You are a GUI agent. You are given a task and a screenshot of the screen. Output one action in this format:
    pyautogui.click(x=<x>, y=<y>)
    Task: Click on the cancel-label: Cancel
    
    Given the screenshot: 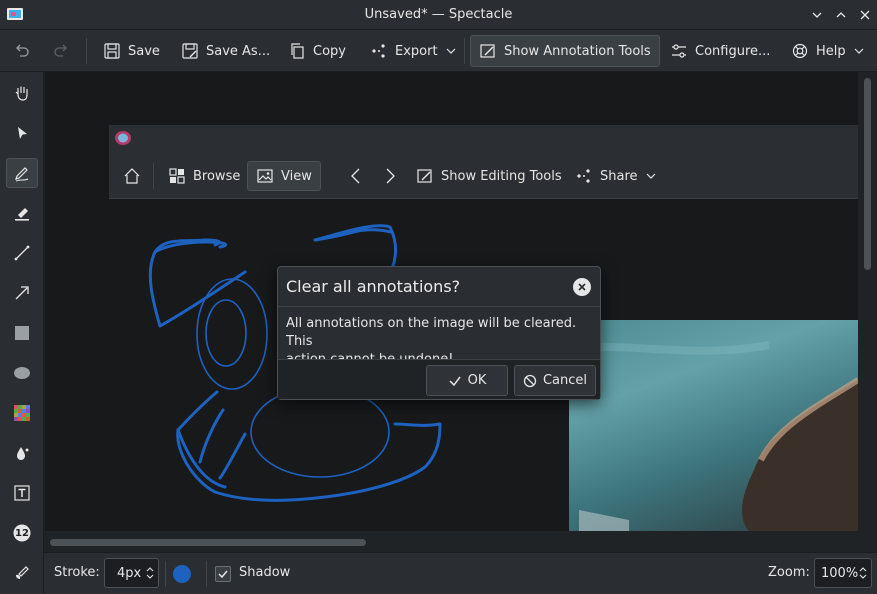 What is the action you would take?
    pyautogui.click(x=565, y=380)
    